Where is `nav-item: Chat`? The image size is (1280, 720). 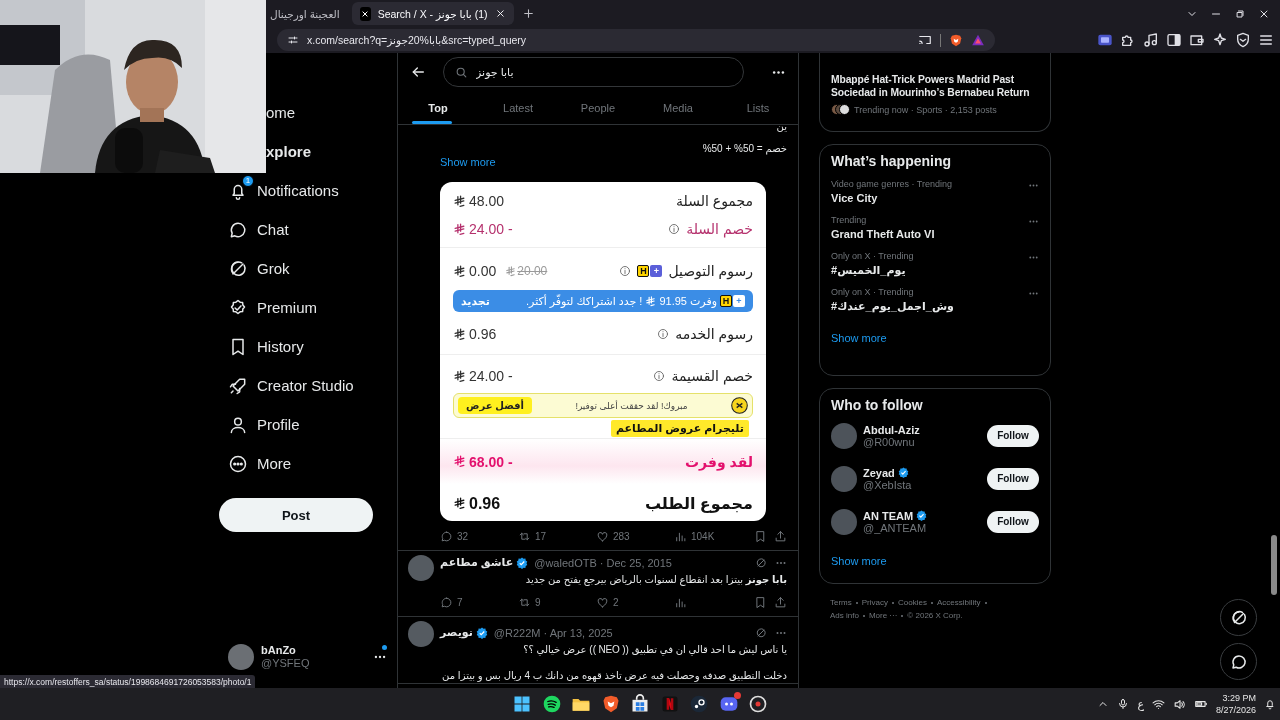 nav-item: Chat is located at coordinates (259, 229).